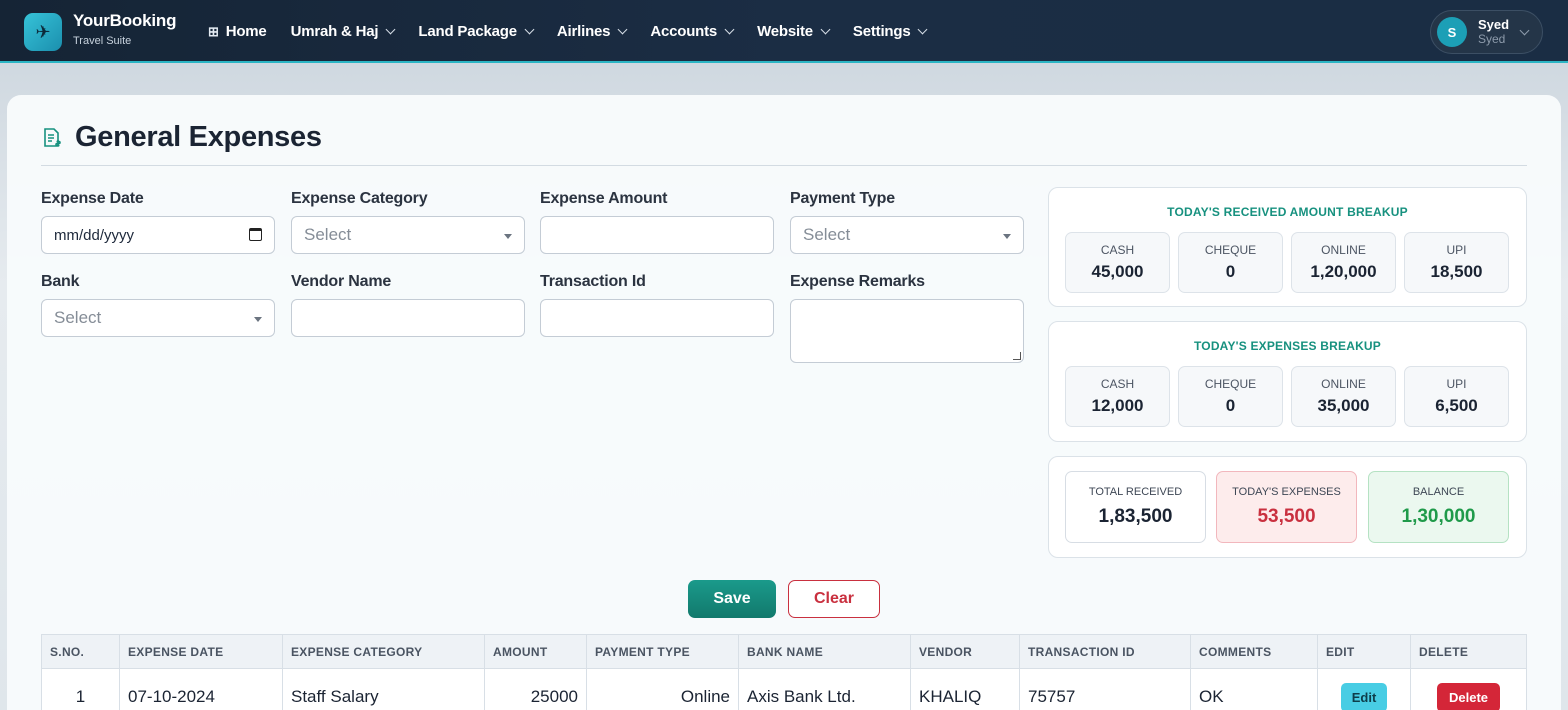  I want to click on user-menu: S Syed Syed, so click(1486, 32).